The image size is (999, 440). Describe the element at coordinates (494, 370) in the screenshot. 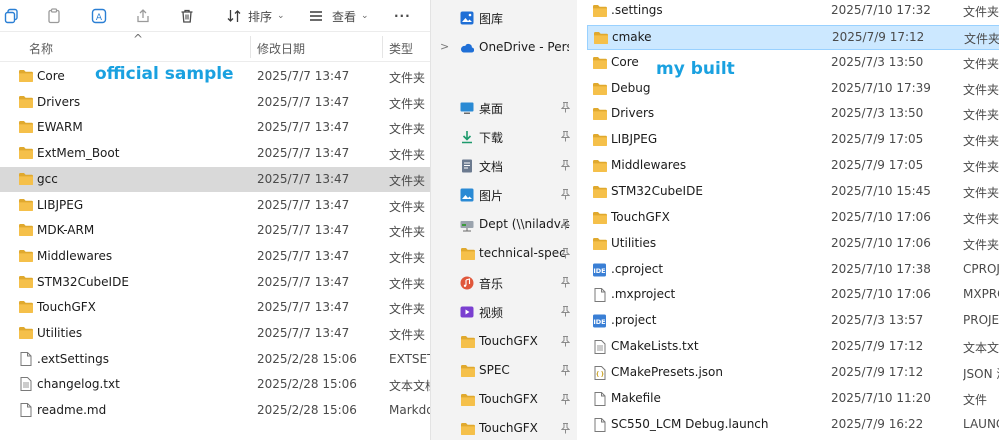

I see `nav-item-label: SPEC` at that location.